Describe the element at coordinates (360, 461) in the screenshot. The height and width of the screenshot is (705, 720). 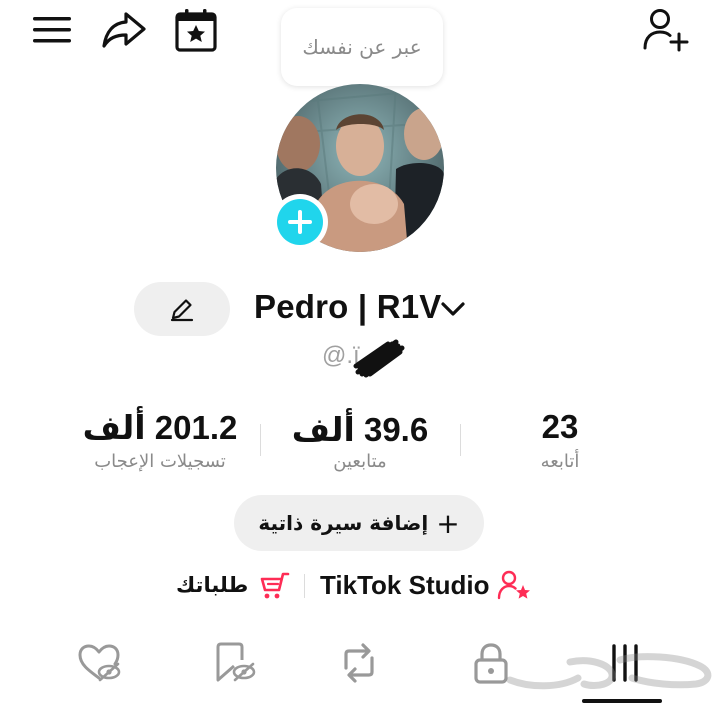
I see `followers-label: متابعين` at that location.